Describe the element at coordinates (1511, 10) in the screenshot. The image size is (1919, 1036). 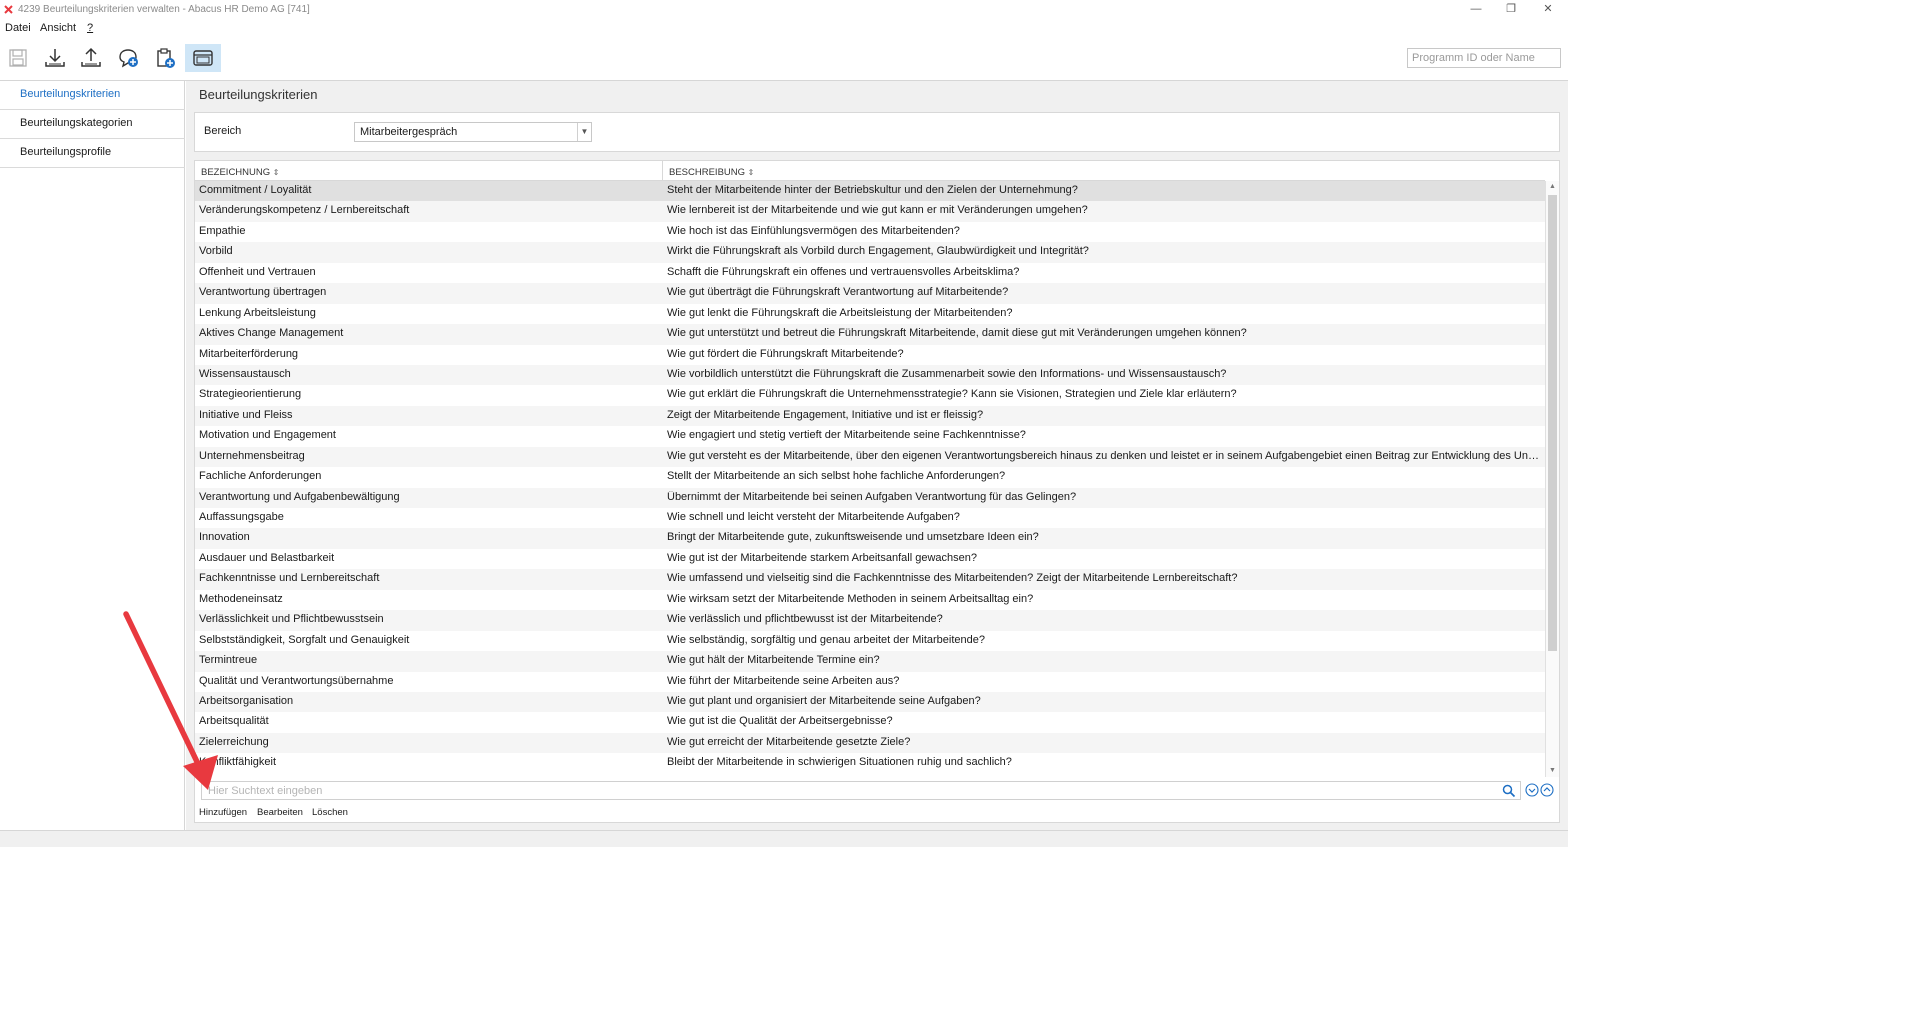
I see `restore-button: ❐` at that location.